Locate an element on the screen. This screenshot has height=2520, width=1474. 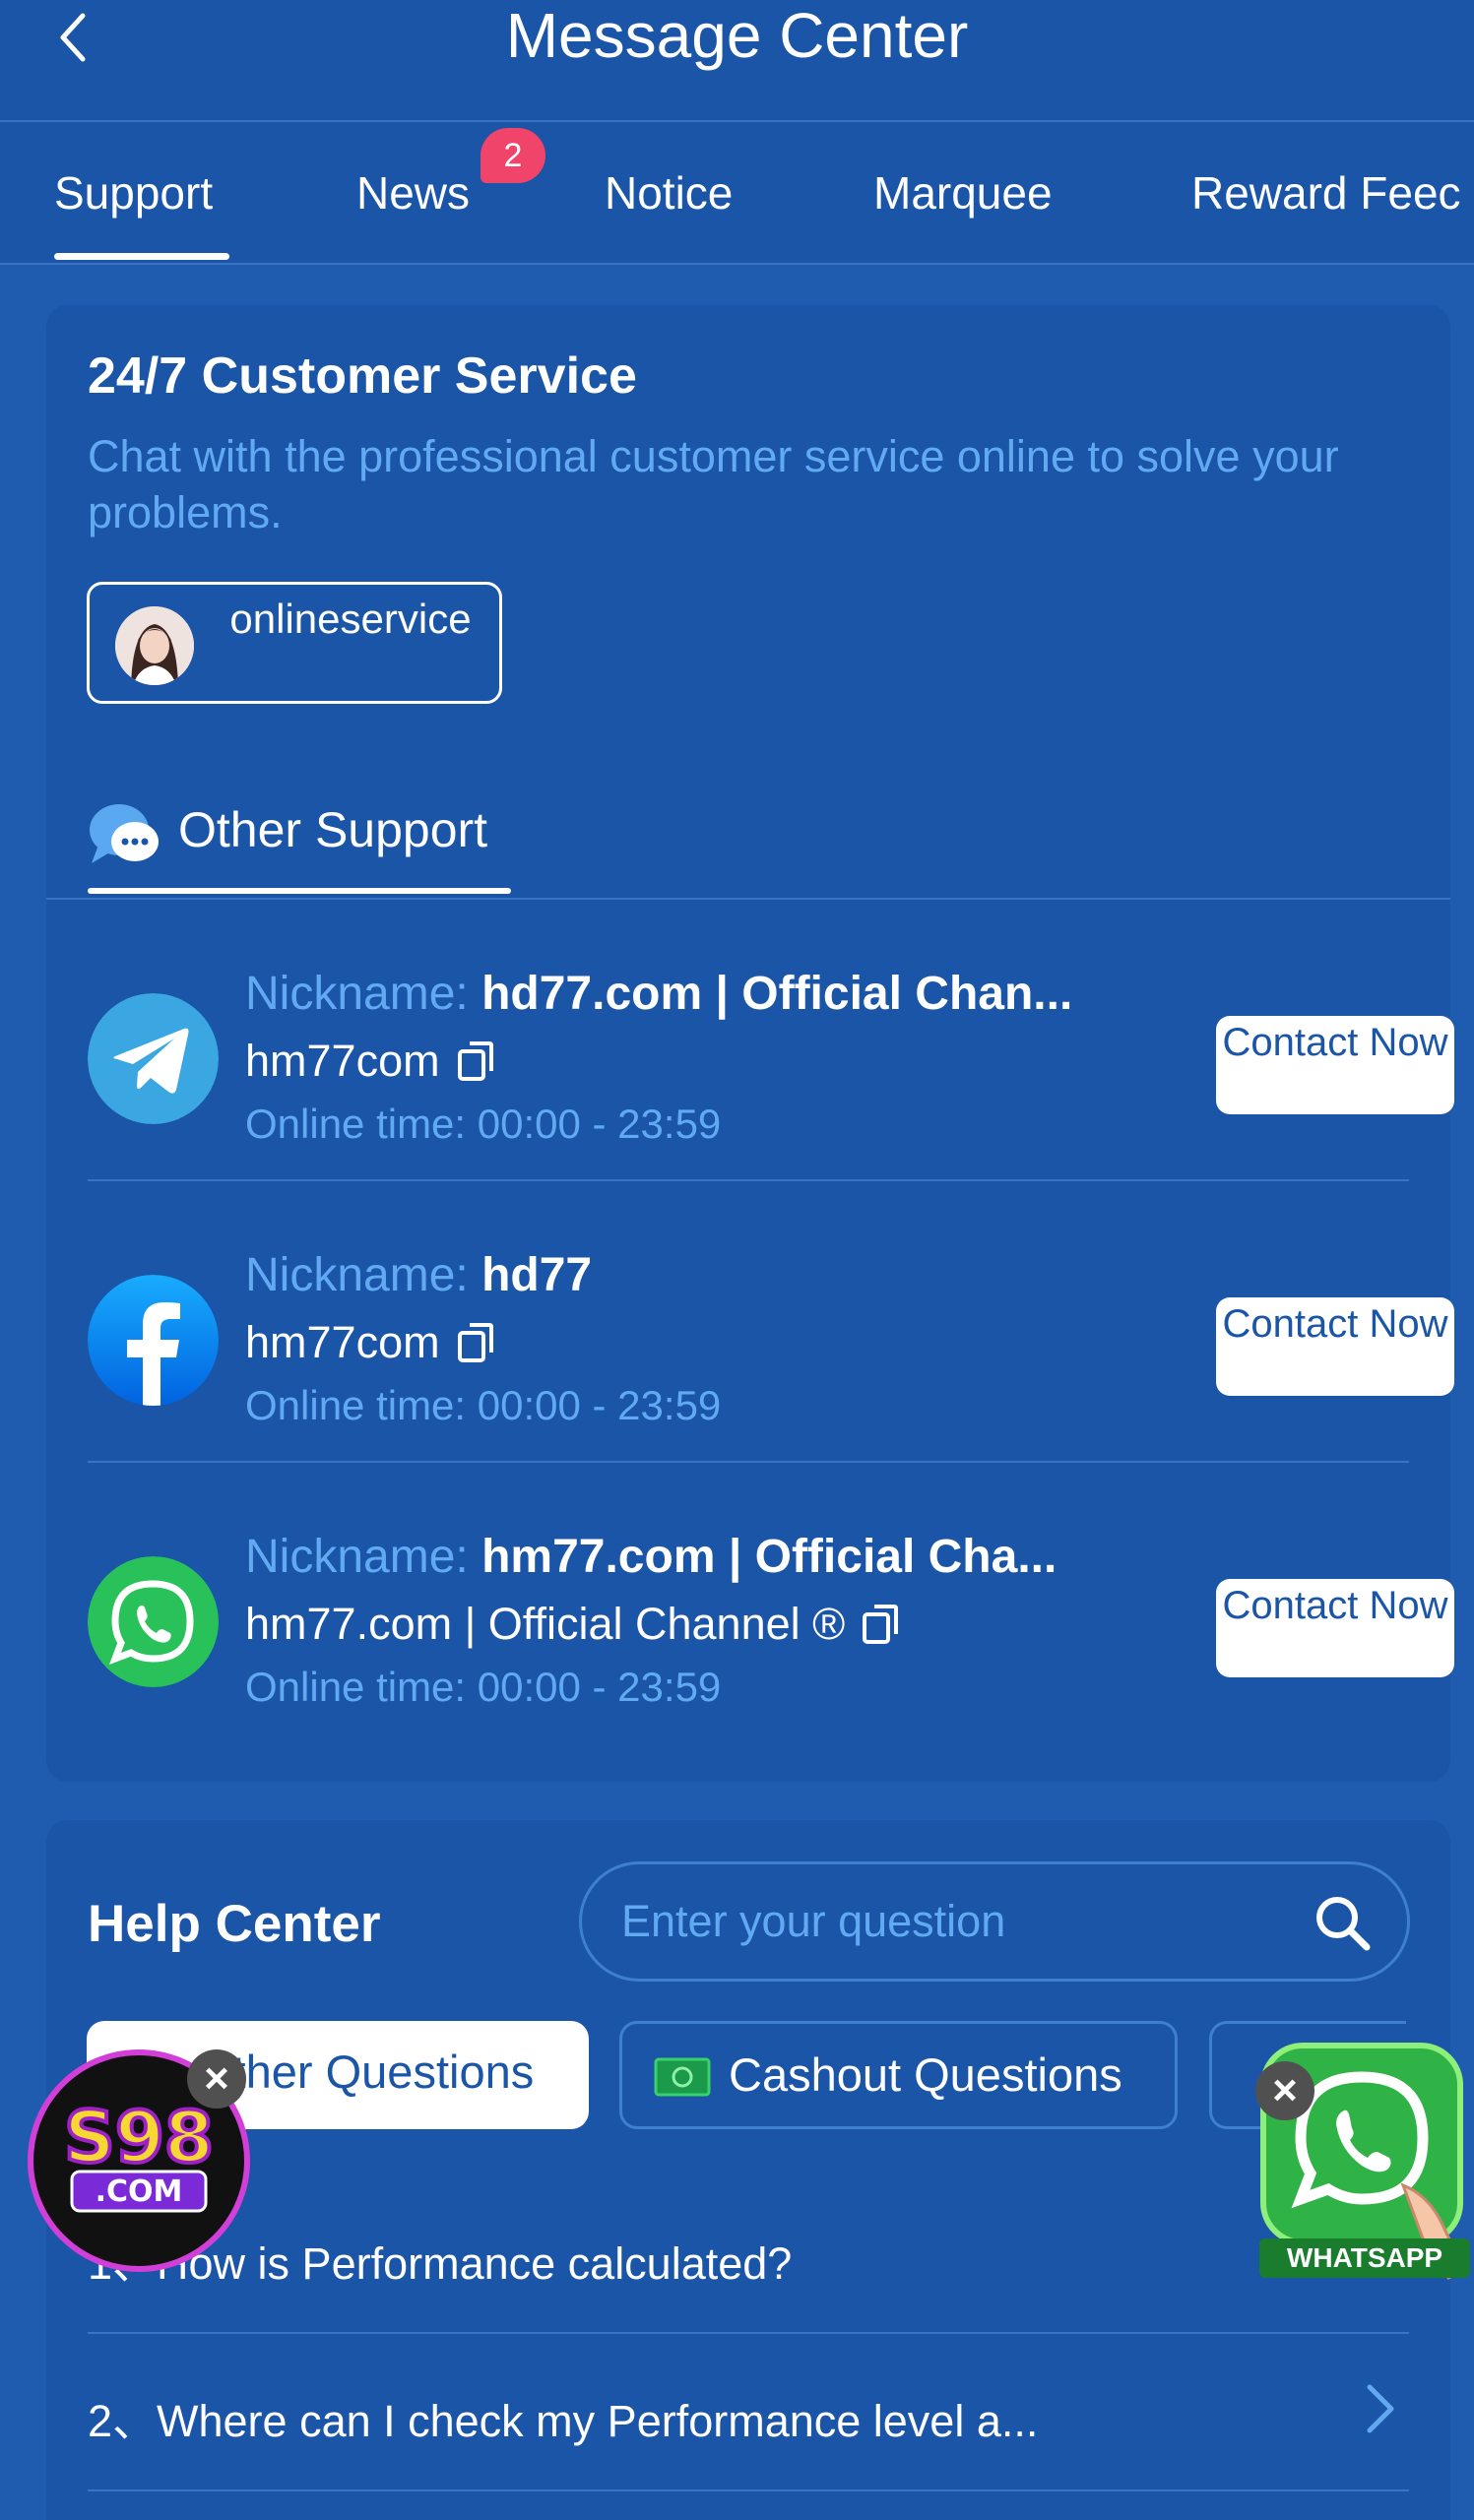
news-badge: 2 is located at coordinates (513, 155).